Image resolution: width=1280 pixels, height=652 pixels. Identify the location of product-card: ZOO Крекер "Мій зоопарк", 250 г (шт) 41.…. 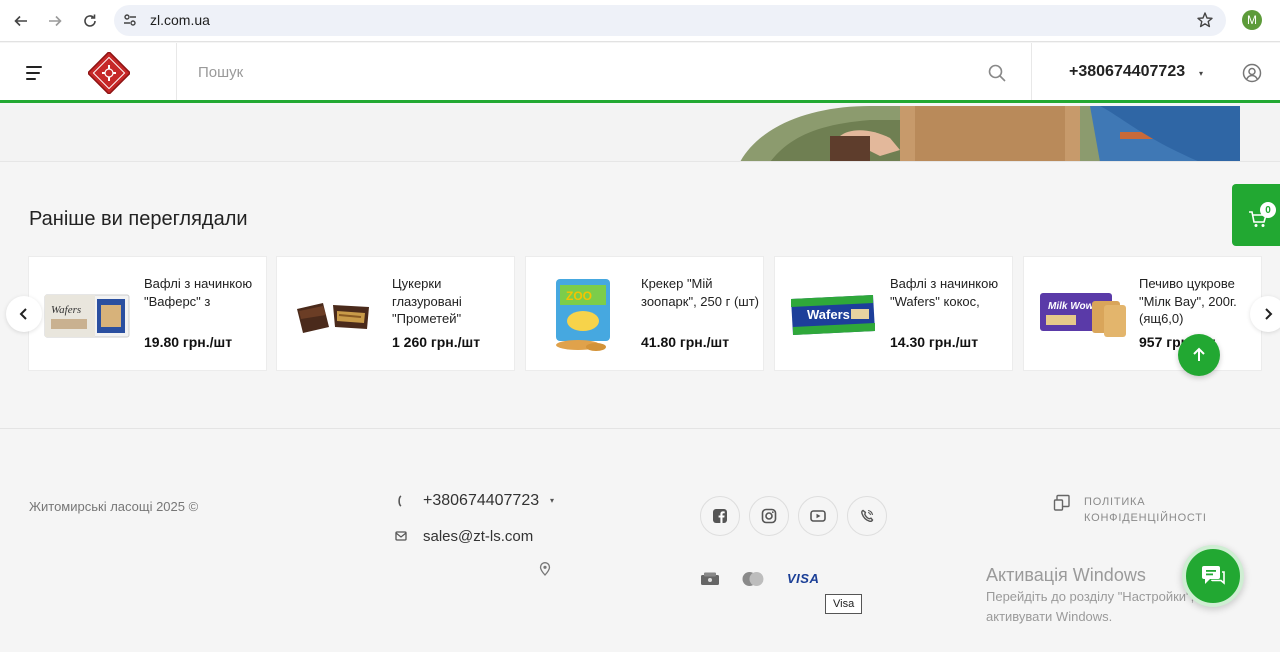
(644, 313).